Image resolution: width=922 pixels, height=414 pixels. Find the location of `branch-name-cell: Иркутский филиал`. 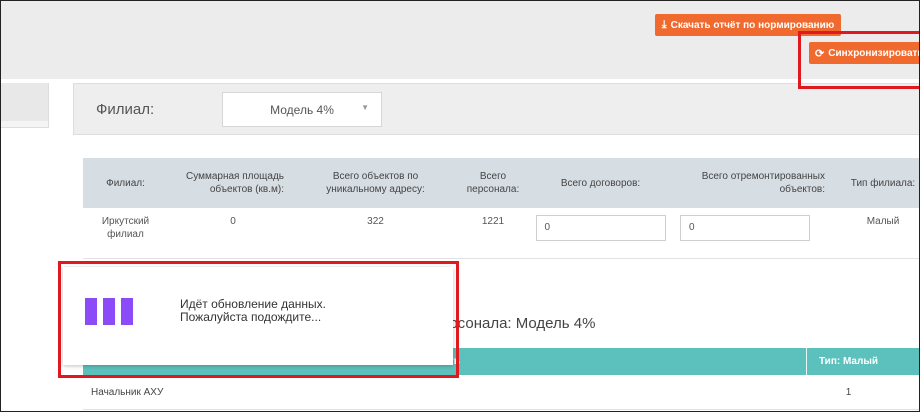

branch-name-cell: Иркутский филиал is located at coordinates (125, 233).